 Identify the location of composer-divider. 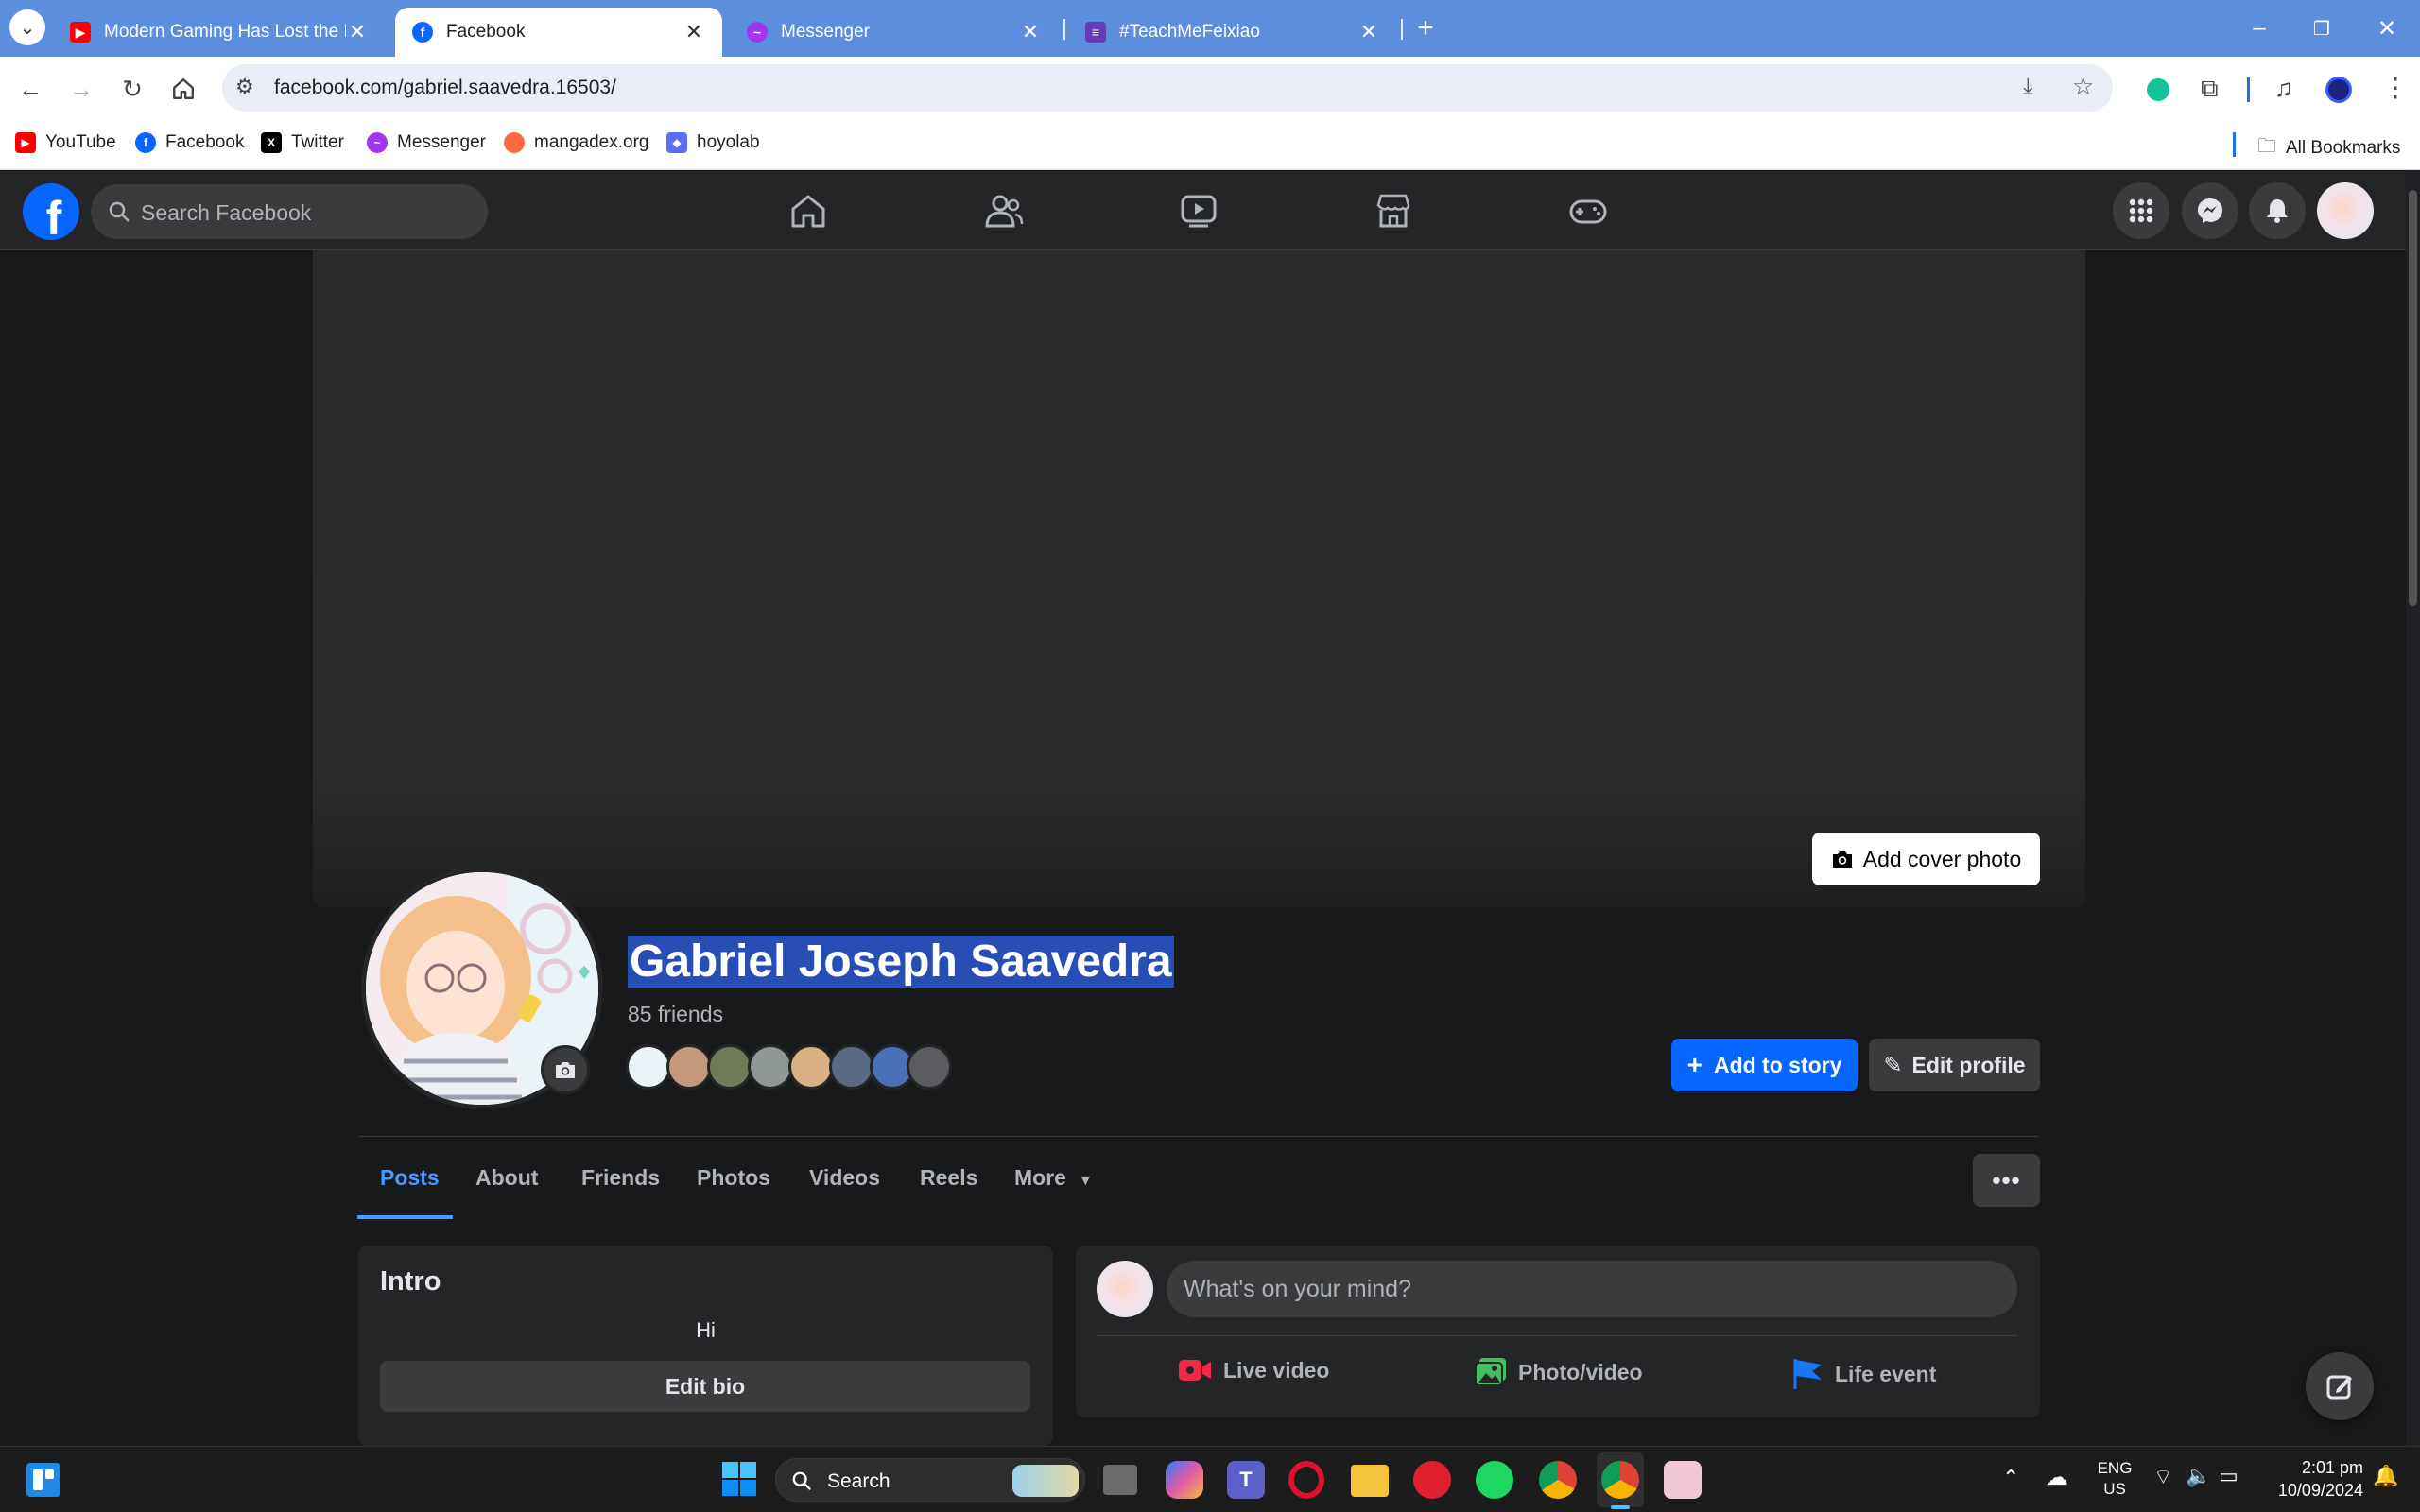
(1557, 1335).